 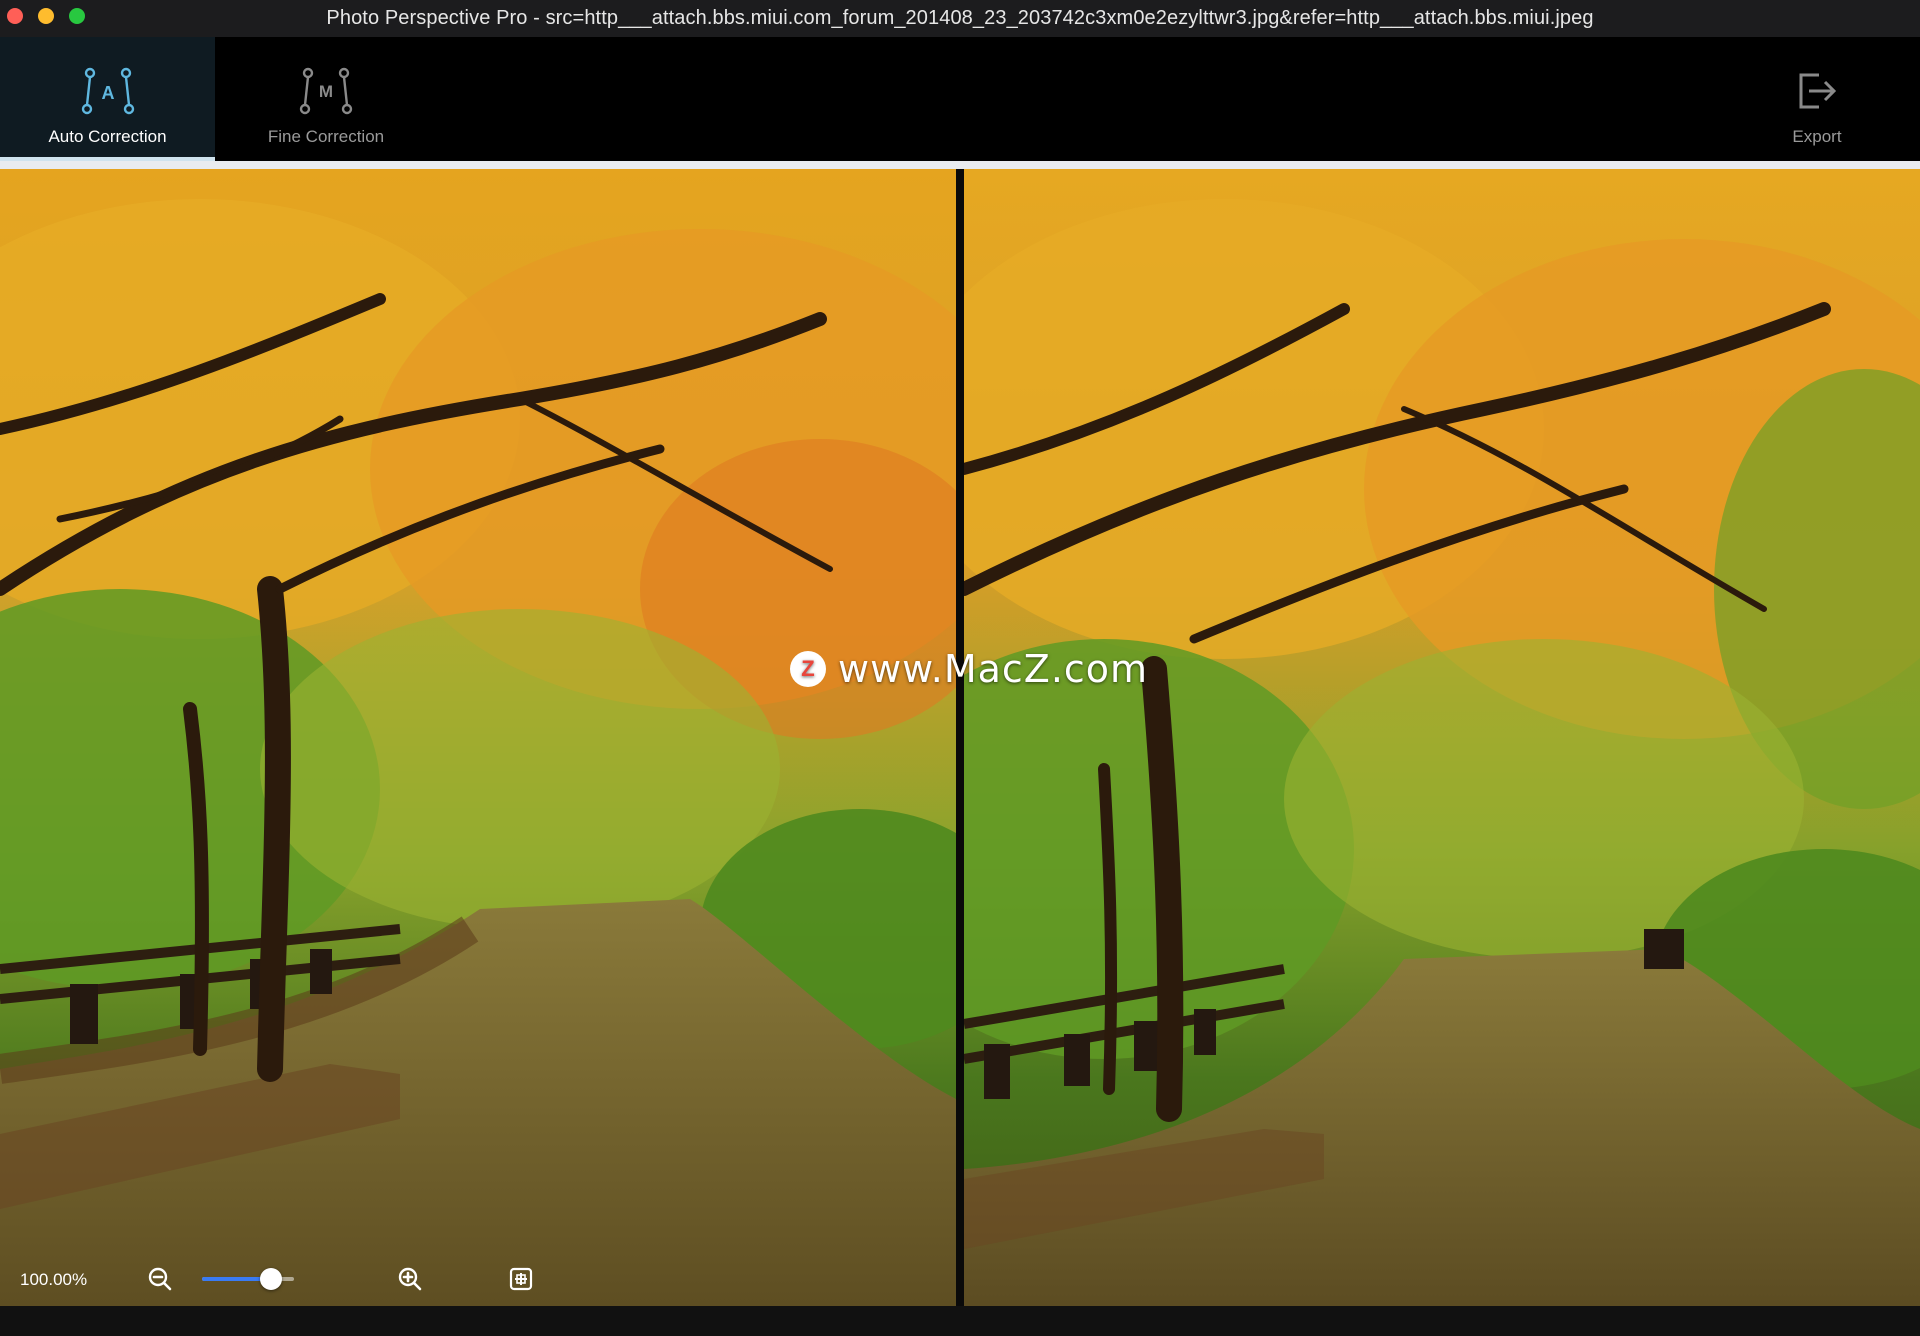 I want to click on svg-text: A, so click(x=107, y=93).